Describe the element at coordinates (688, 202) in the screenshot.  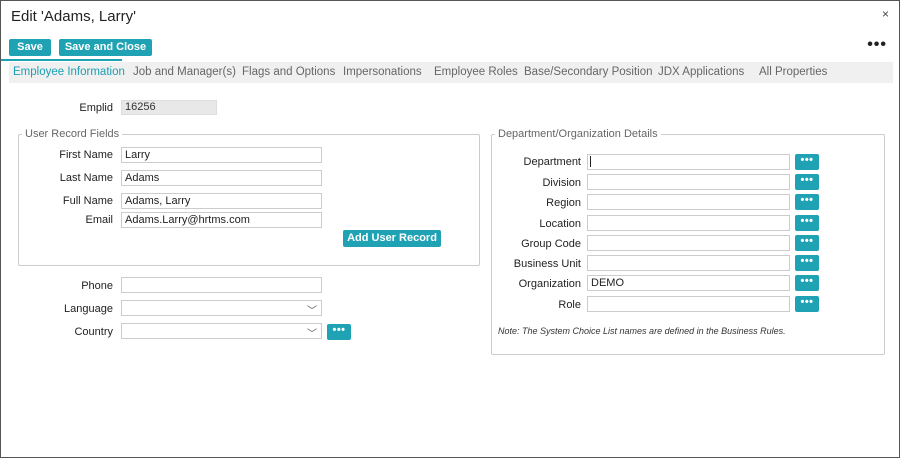
I see `region-field` at that location.